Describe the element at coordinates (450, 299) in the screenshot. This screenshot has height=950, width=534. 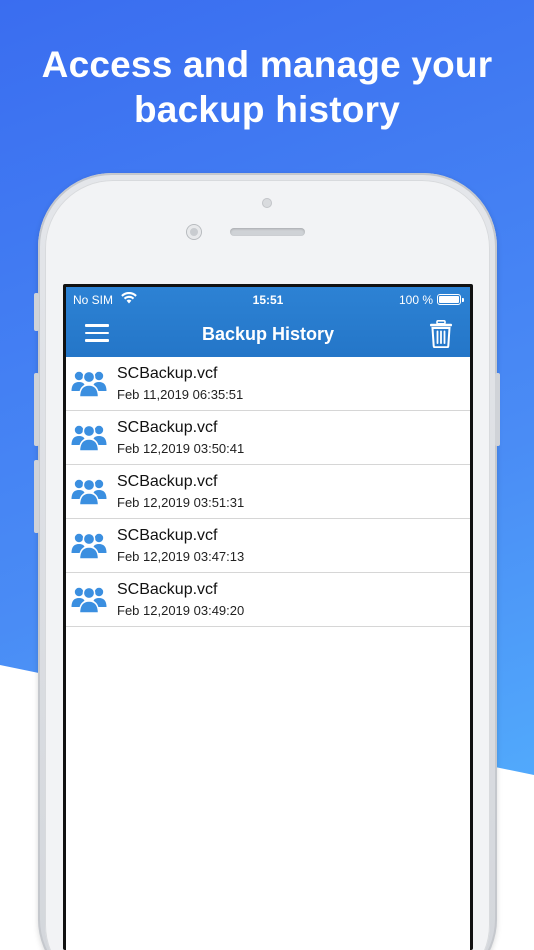
I see `battery-icon` at that location.